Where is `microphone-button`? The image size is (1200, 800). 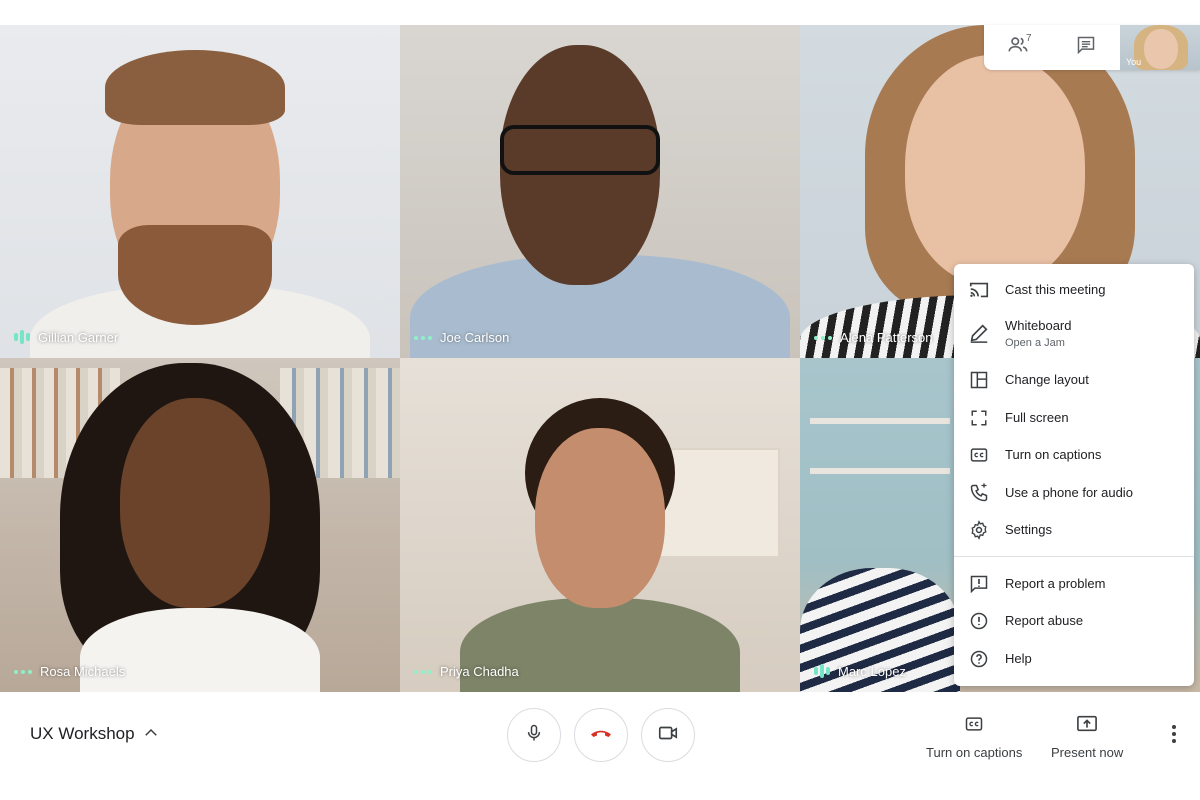
microphone-button is located at coordinates (534, 735).